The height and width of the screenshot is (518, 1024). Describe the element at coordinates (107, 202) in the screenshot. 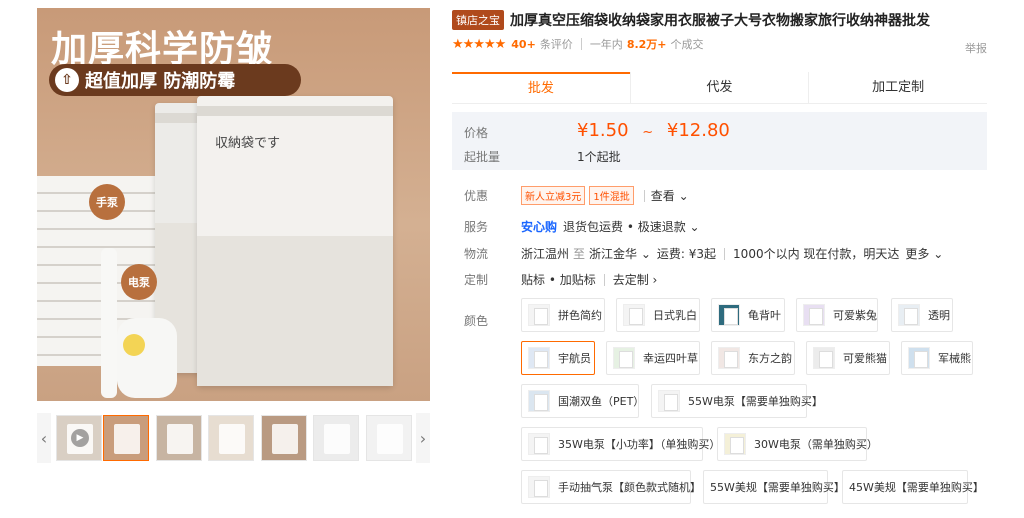

I see `tag-manual-pump: 手泵` at that location.